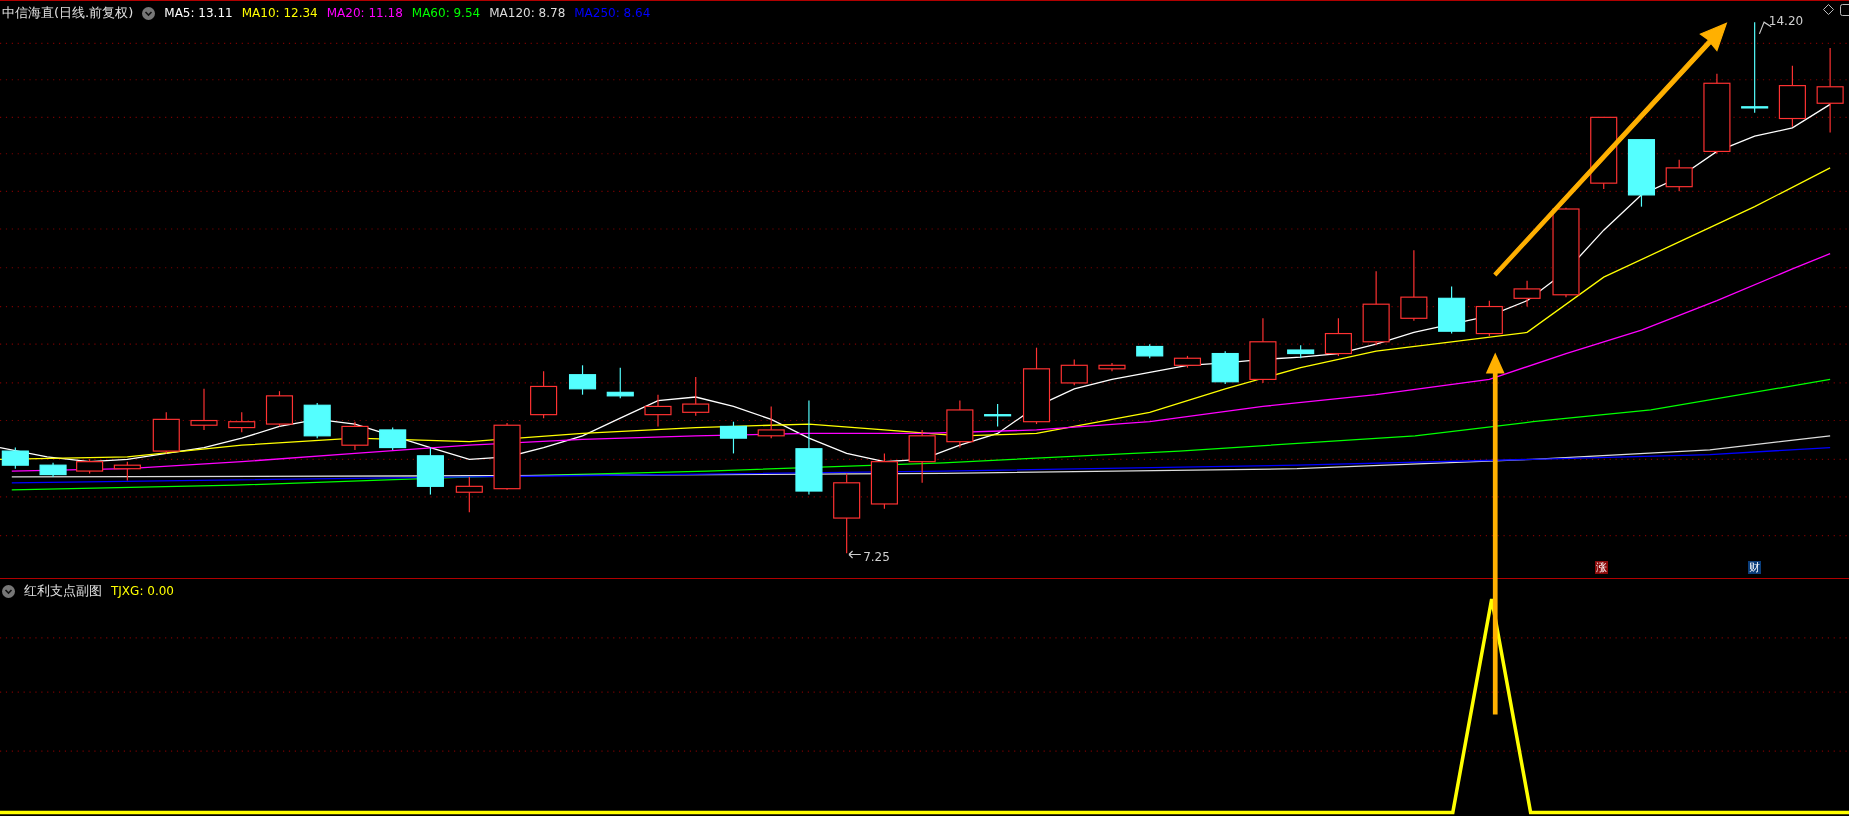 This screenshot has height=816, width=1849. I want to click on price-label: 7.25, so click(876, 556).